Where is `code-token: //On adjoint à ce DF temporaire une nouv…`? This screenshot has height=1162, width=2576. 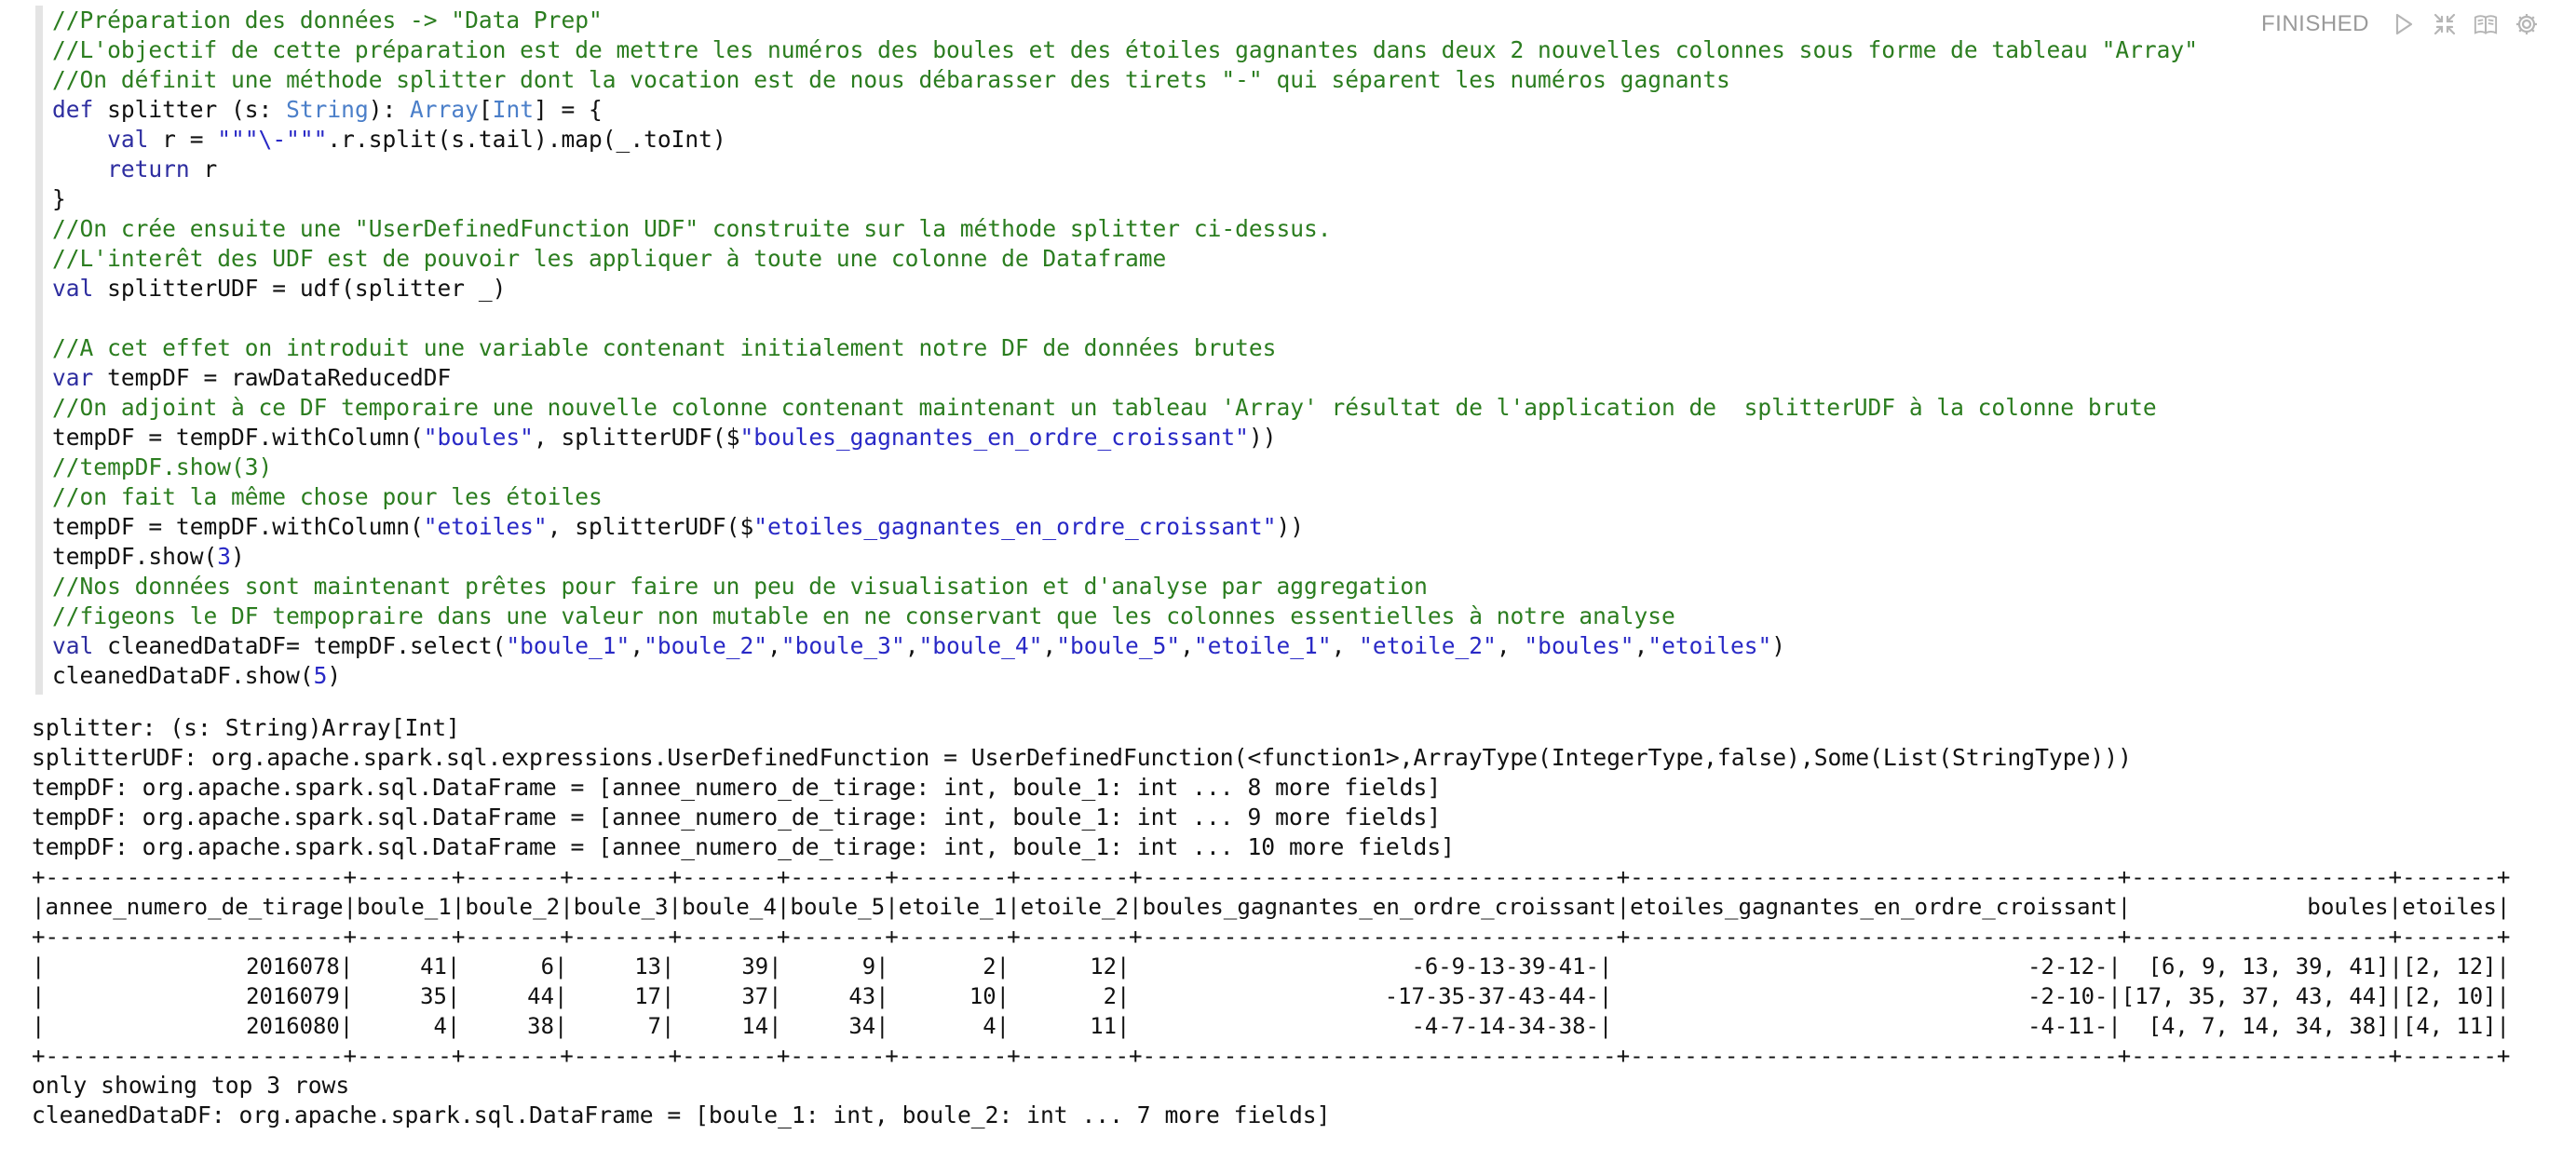 code-token: //On adjoint à ce DF temporaire une nouv… is located at coordinates (1104, 408).